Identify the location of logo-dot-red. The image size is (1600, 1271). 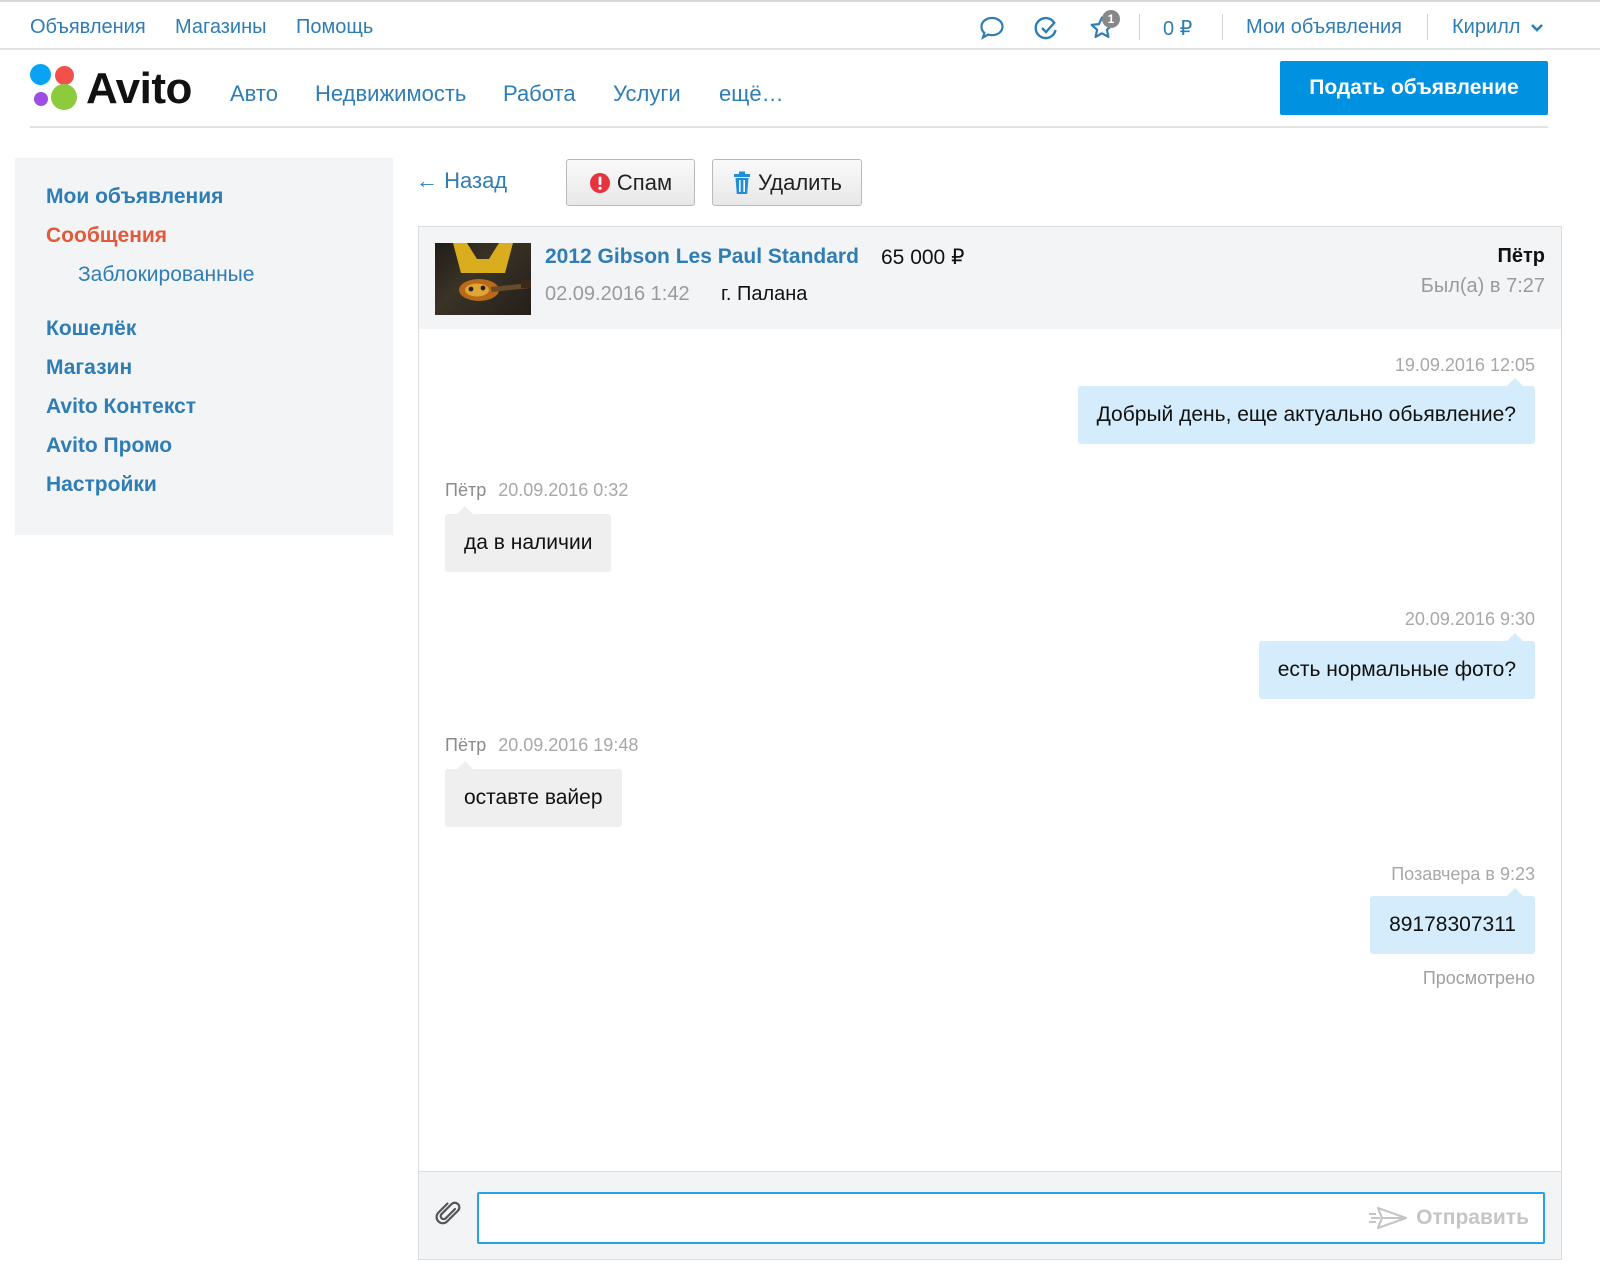
(64, 75).